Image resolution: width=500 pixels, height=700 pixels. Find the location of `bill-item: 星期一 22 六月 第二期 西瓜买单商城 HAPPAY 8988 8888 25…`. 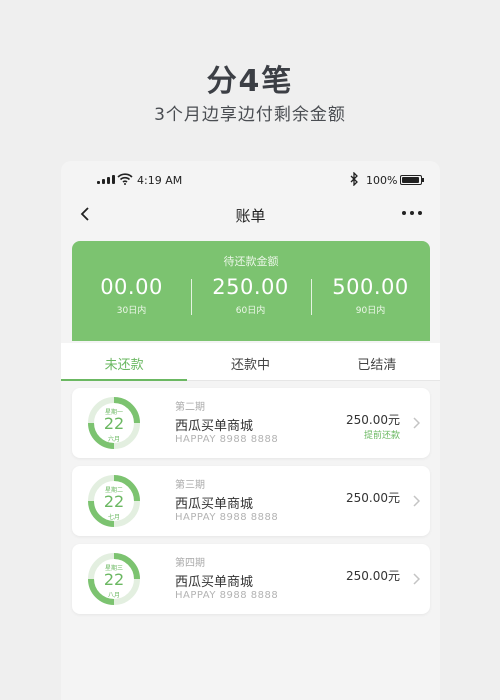

bill-item: 星期一 22 六月 第二期 西瓜买单商城 HAPPAY 8988 8888 25… is located at coordinates (251, 423).